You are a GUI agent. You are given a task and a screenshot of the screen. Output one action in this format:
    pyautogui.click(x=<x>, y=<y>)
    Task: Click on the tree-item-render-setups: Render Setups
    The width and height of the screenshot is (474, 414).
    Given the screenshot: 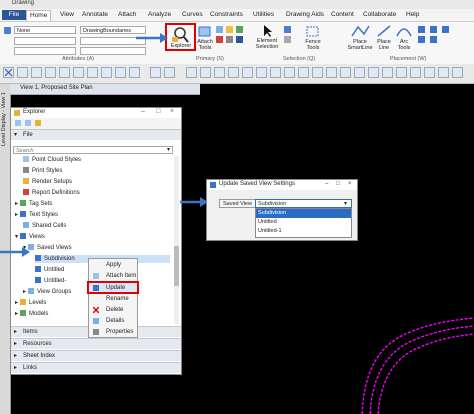 What is the action you would take?
    pyautogui.click(x=47, y=182)
    